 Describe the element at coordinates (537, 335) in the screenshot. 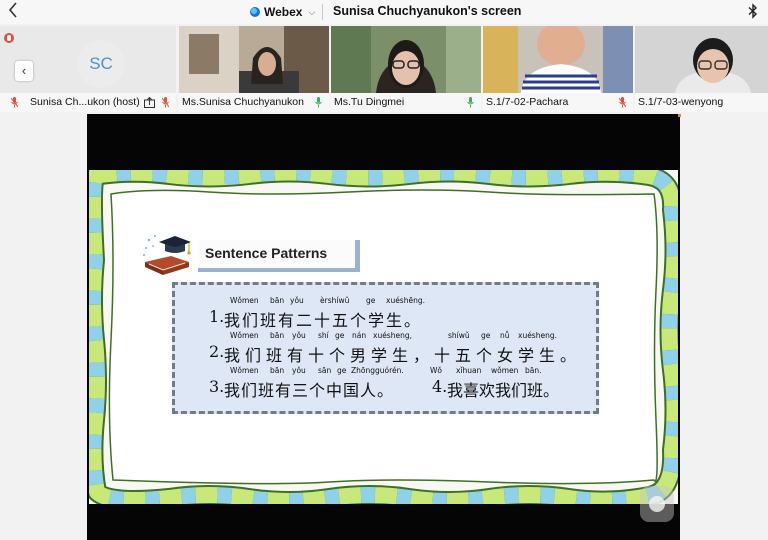

I see `pinyin: xuésheng.` at that location.